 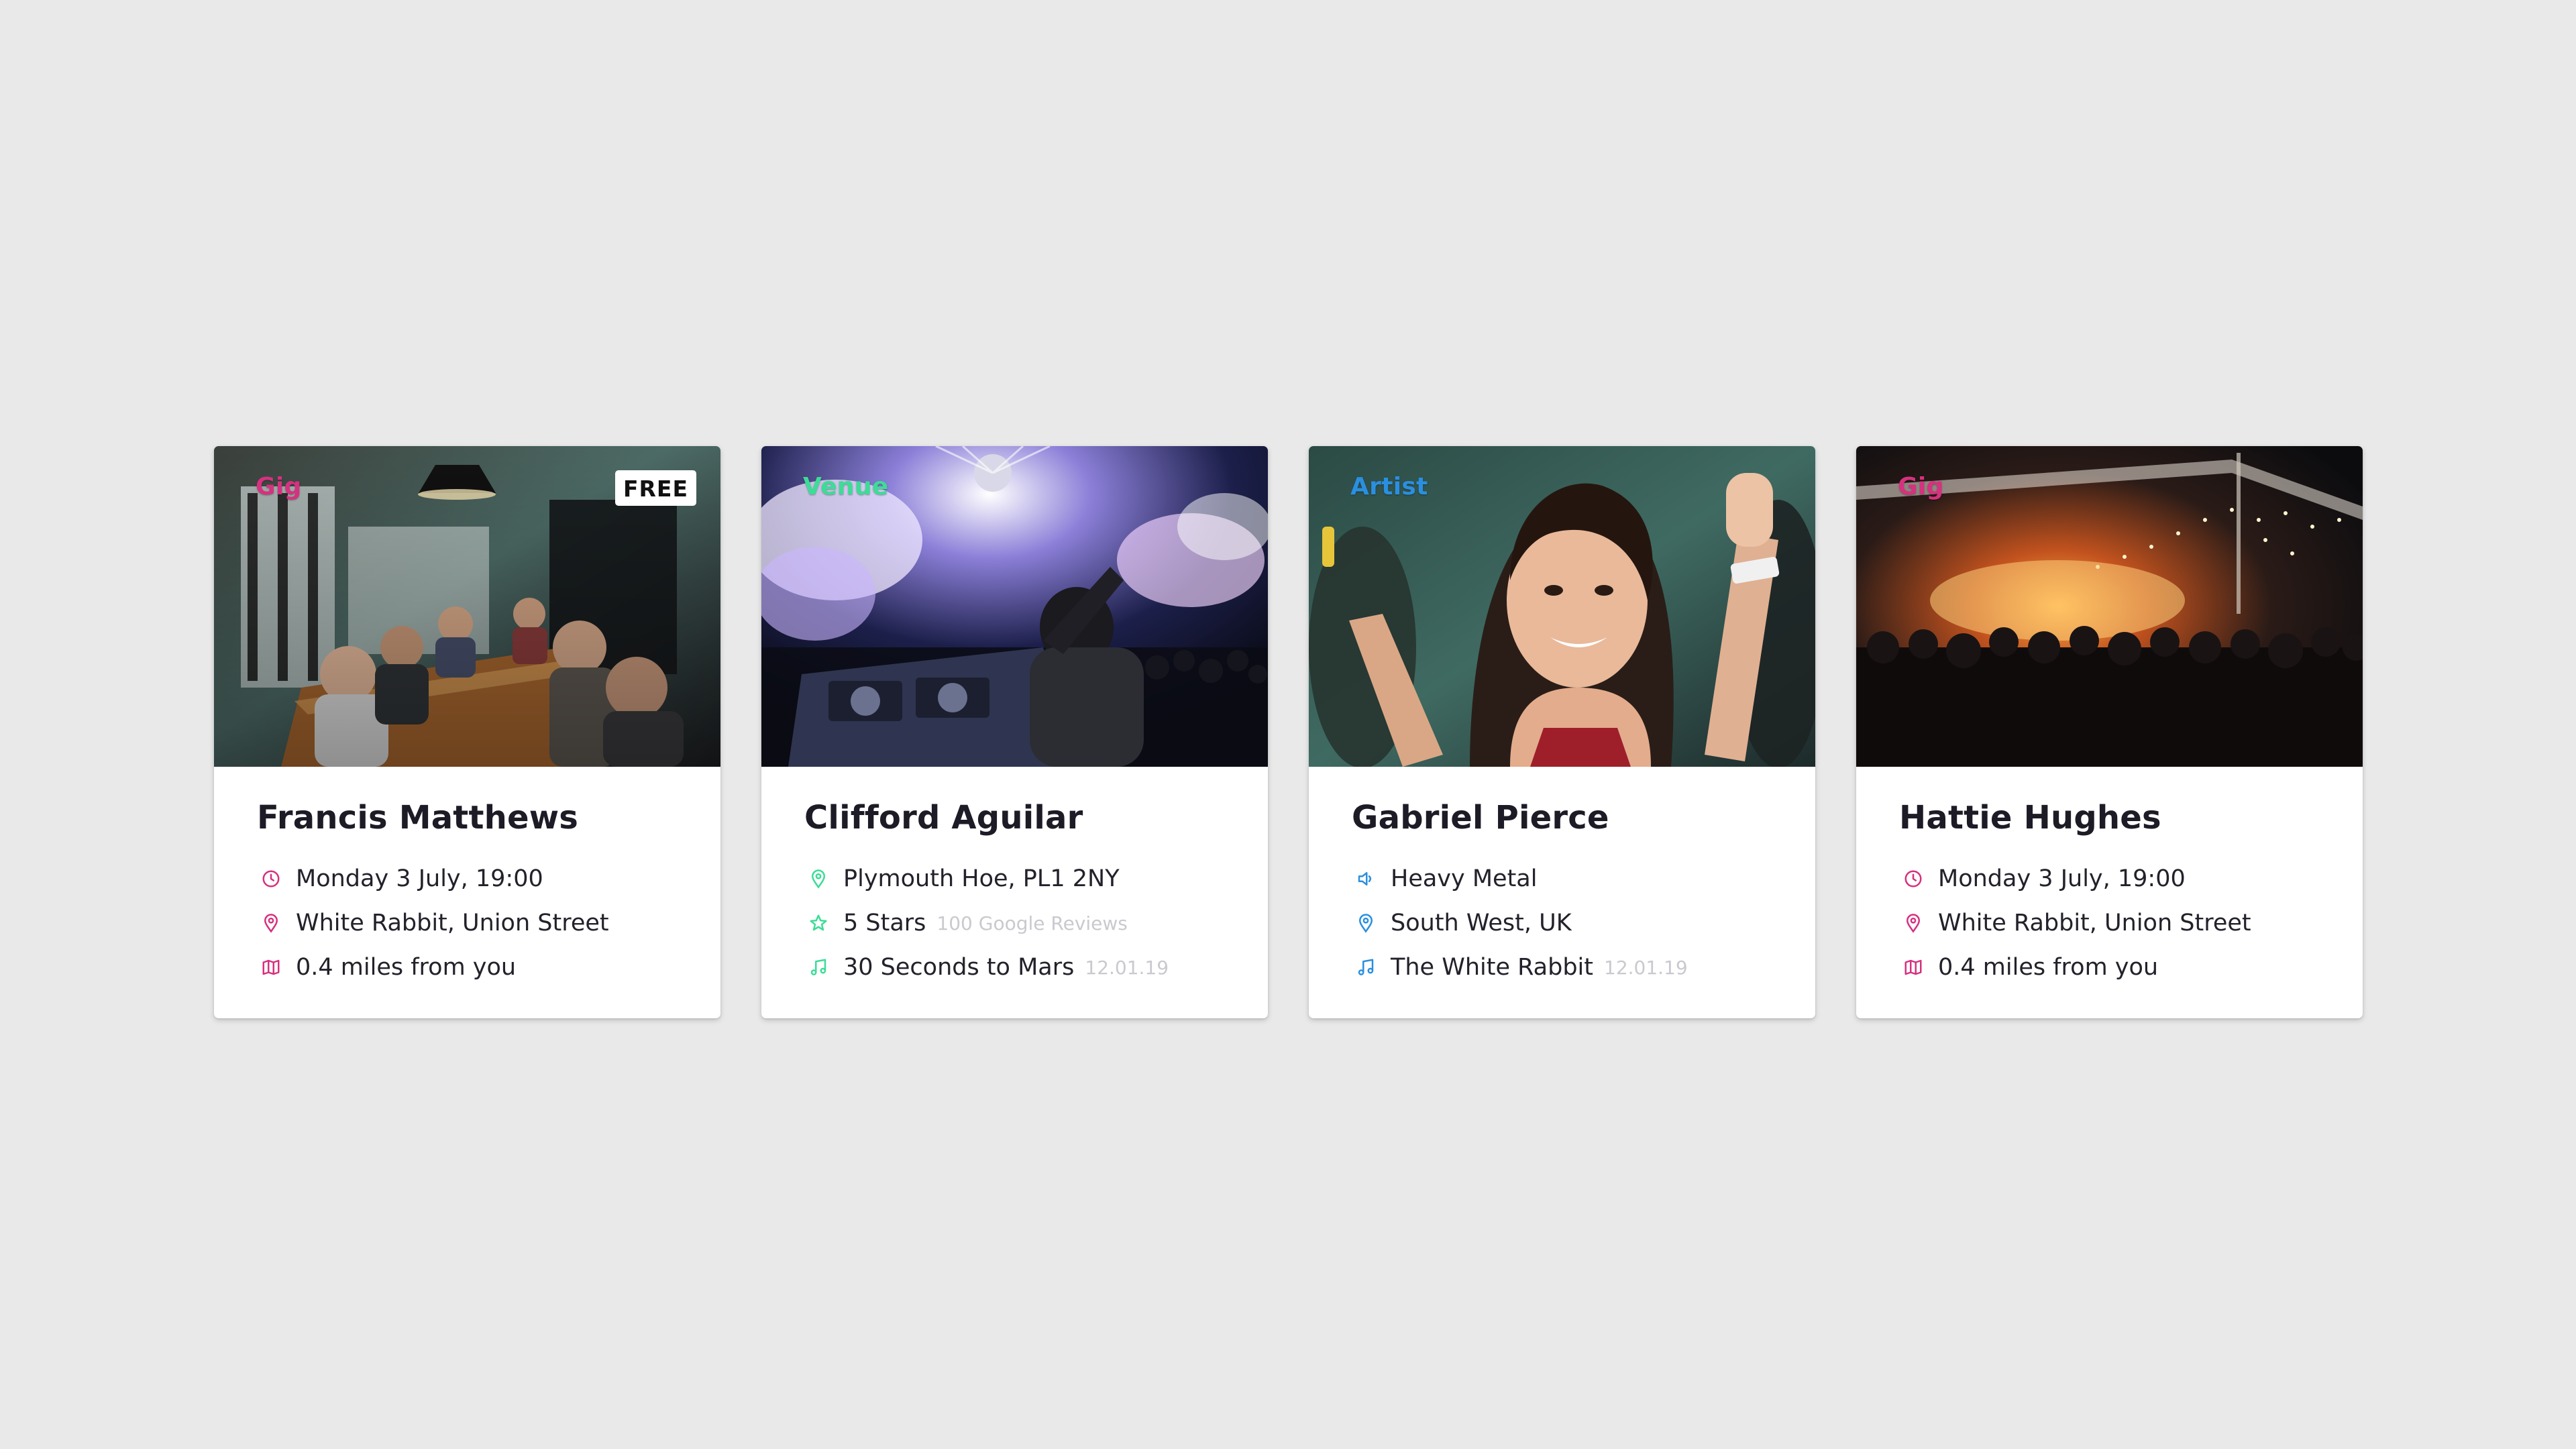 I want to click on card-title: Francis Matthews, so click(x=468, y=818).